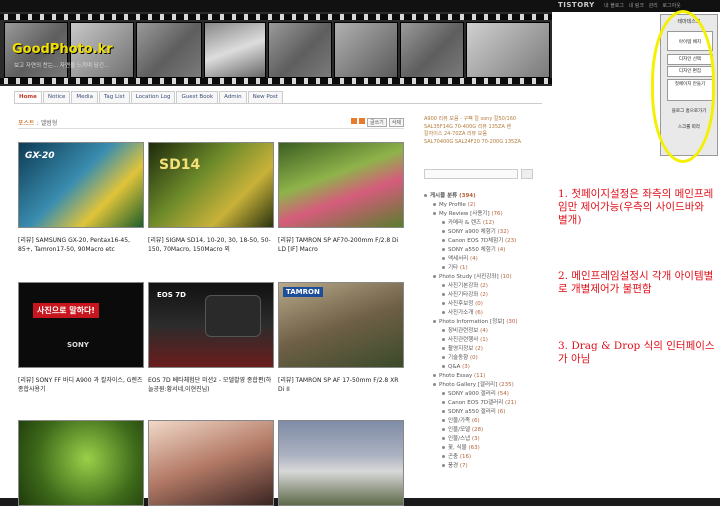  Describe the element at coordinates (376, 122) in the screenshot. I see `write-button: 글쓰기` at that location.